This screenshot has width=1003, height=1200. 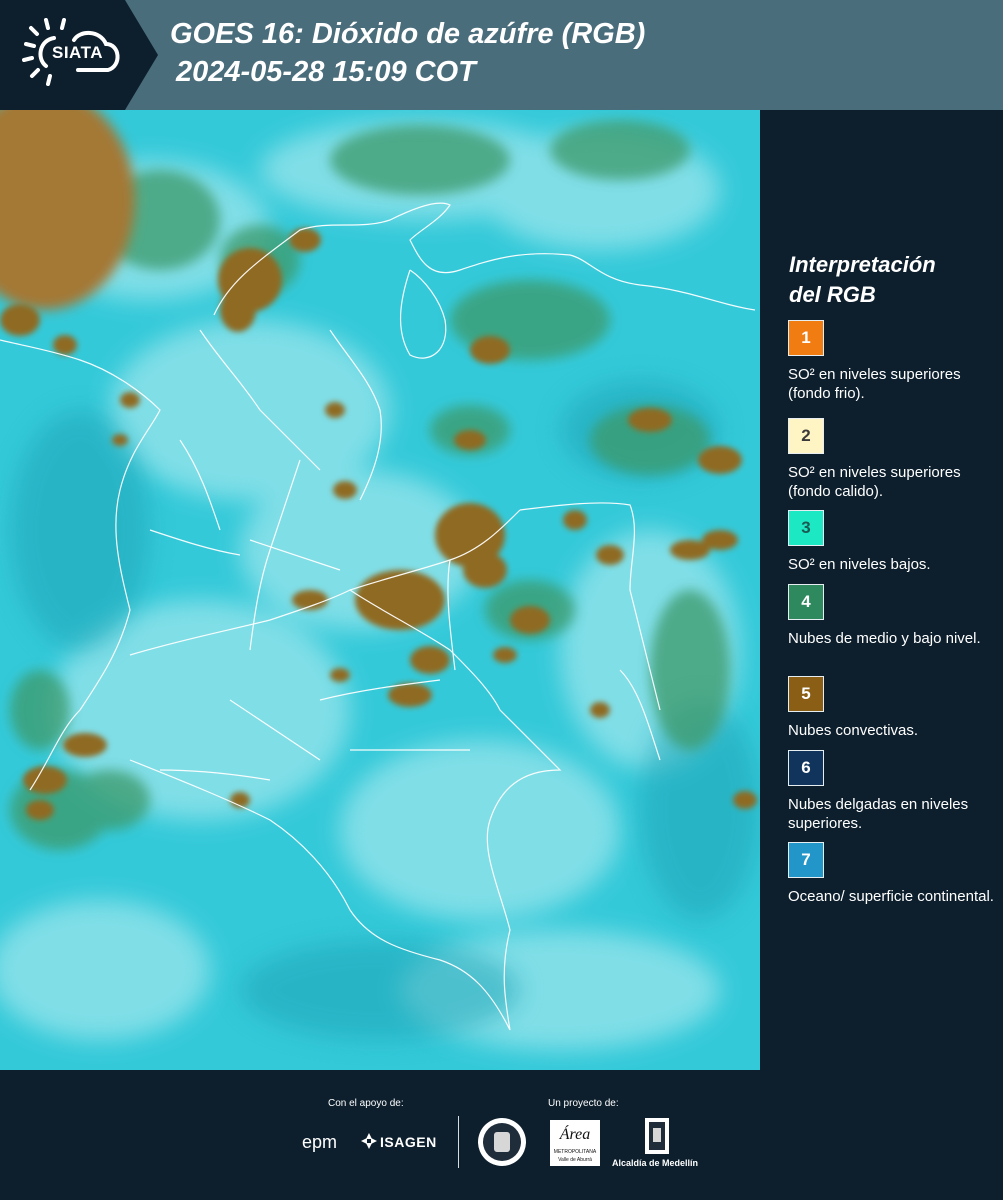 I want to click on legend-number-1: 1, so click(x=806, y=337).